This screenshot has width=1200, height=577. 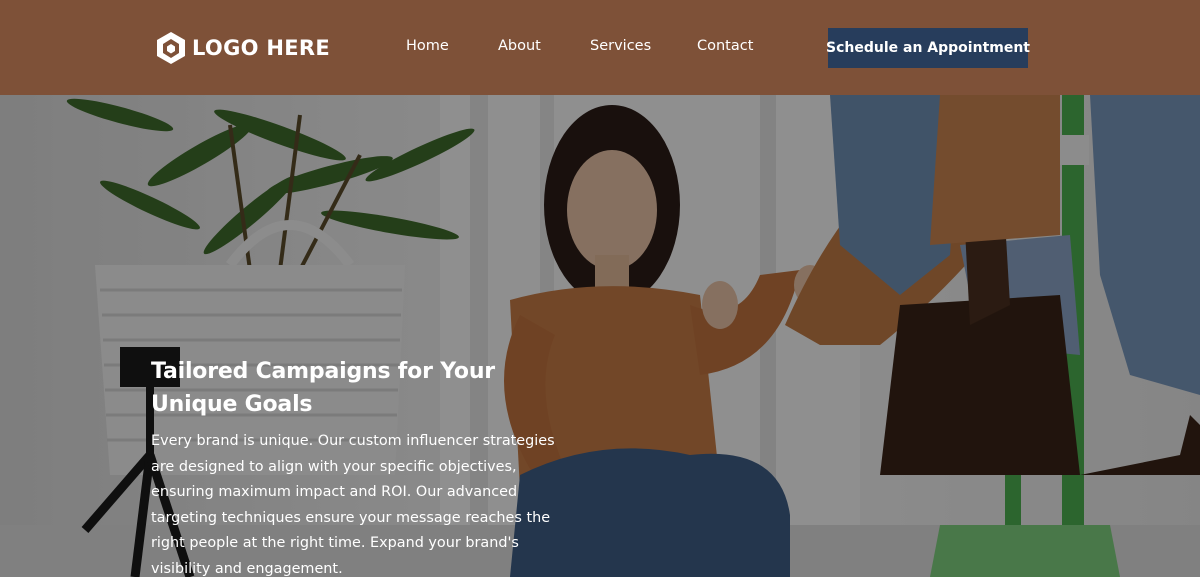 What do you see at coordinates (261, 48) in the screenshot?
I see `logo-text: LOGO HERE` at bounding box center [261, 48].